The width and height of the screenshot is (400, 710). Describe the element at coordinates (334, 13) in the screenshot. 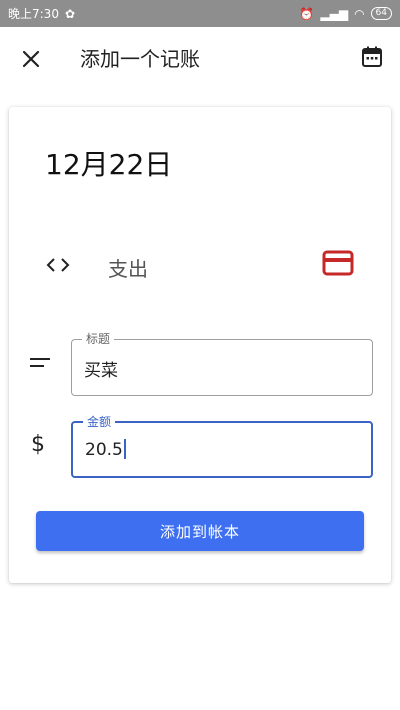

I see `signal-icon: ▂▄▆` at that location.